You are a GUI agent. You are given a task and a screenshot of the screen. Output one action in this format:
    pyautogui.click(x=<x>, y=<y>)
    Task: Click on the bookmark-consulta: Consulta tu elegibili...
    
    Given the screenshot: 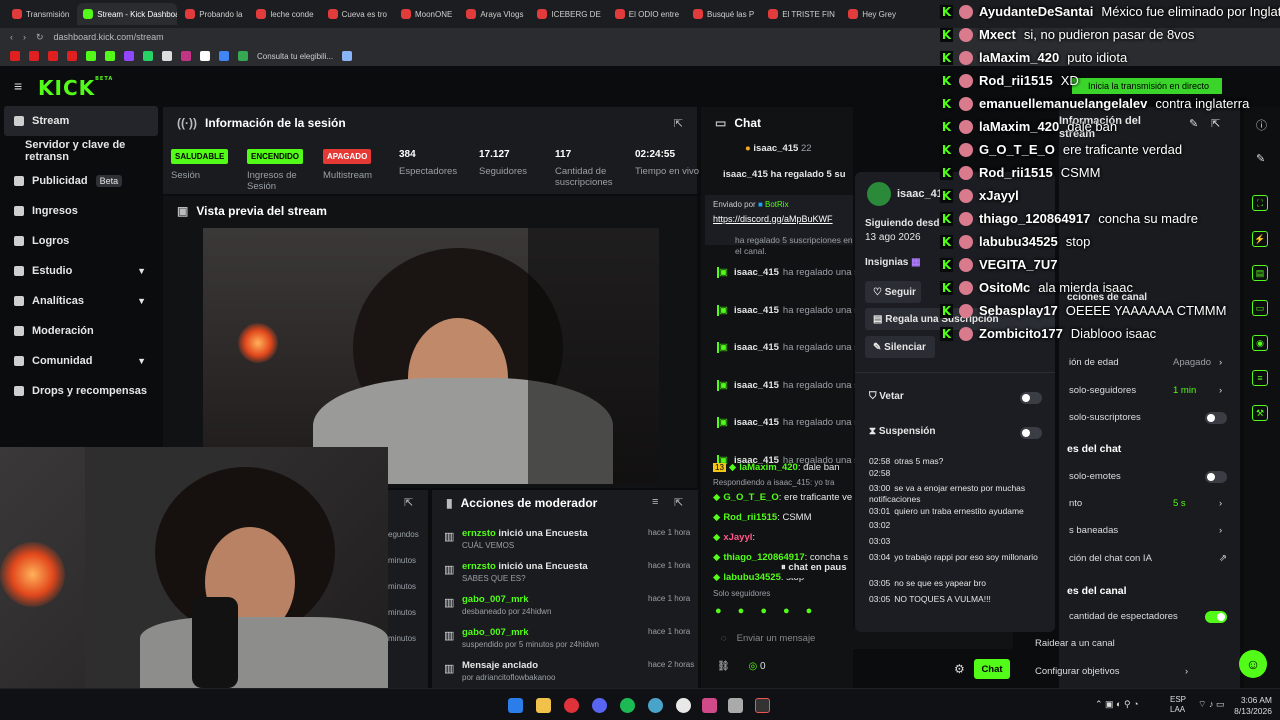 What is the action you would take?
    pyautogui.click(x=295, y=56)
    